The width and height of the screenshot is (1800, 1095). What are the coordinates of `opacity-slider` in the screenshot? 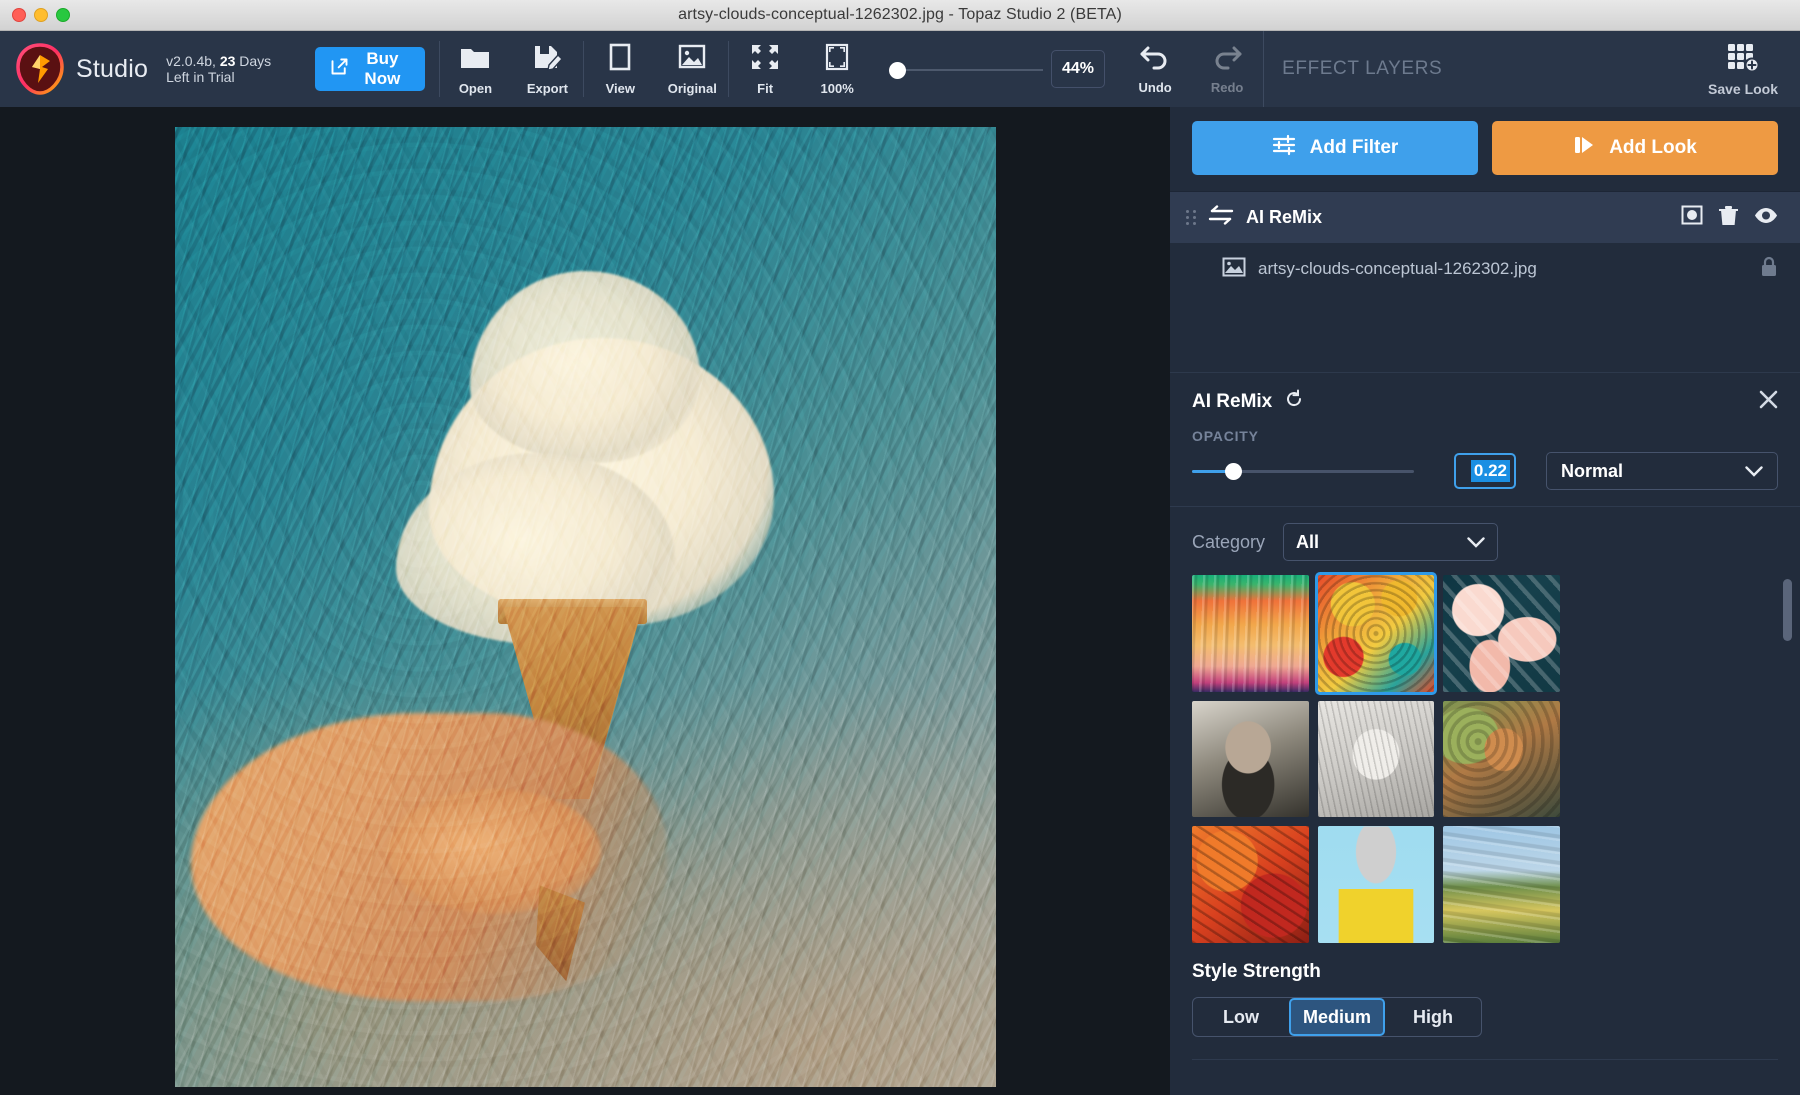 It's located at (1303, 471).